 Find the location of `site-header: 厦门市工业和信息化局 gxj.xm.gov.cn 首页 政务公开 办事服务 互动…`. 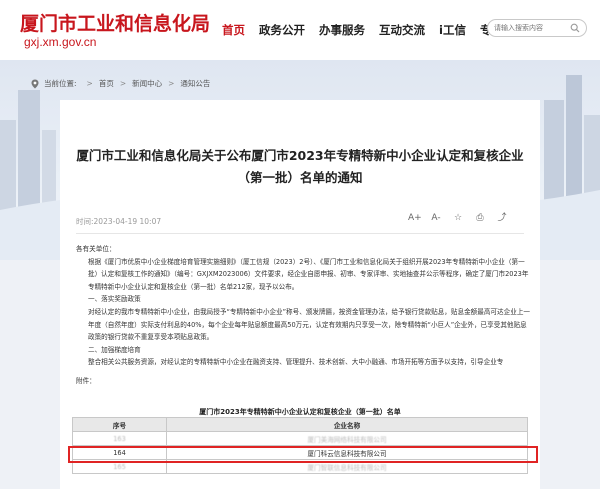

site-header: 厦门市工业和信息化局 gxj.xm.gov.cn 首页 政务公开 办事服务 互动… is located at coordinates (300, 30).